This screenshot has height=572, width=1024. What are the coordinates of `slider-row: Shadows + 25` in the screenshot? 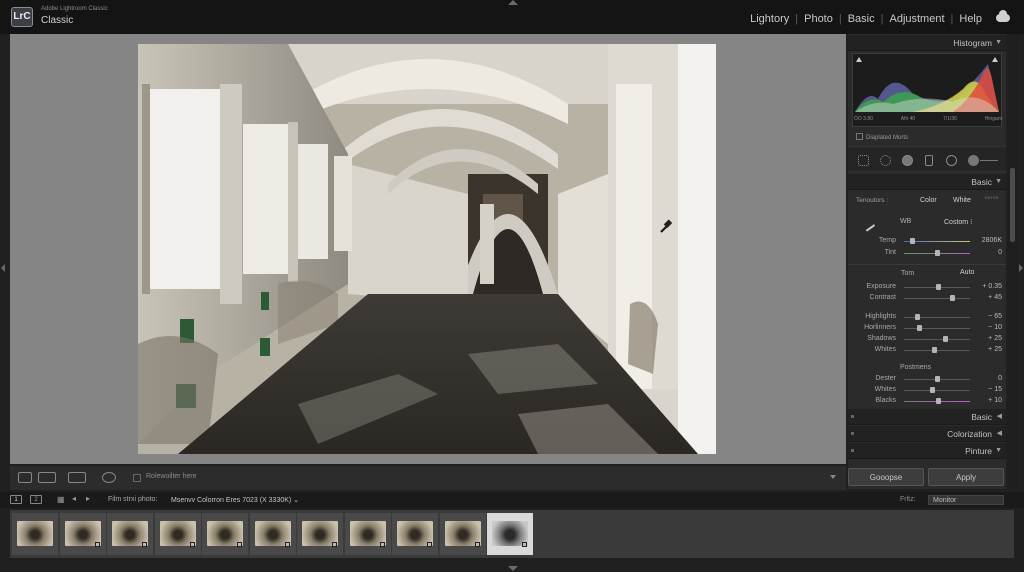 It's located at (928, 339).